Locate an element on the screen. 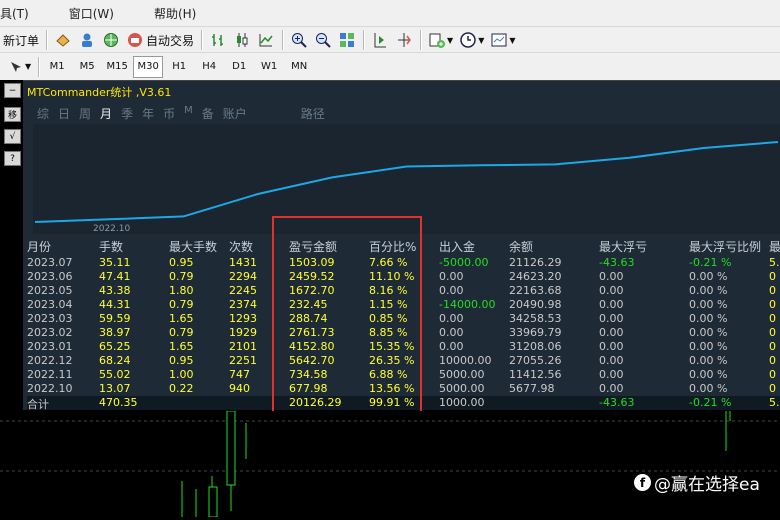 The height and width of the screenshot is (520, 780). tab-10: 路径 is located at coordinates (313, 113).